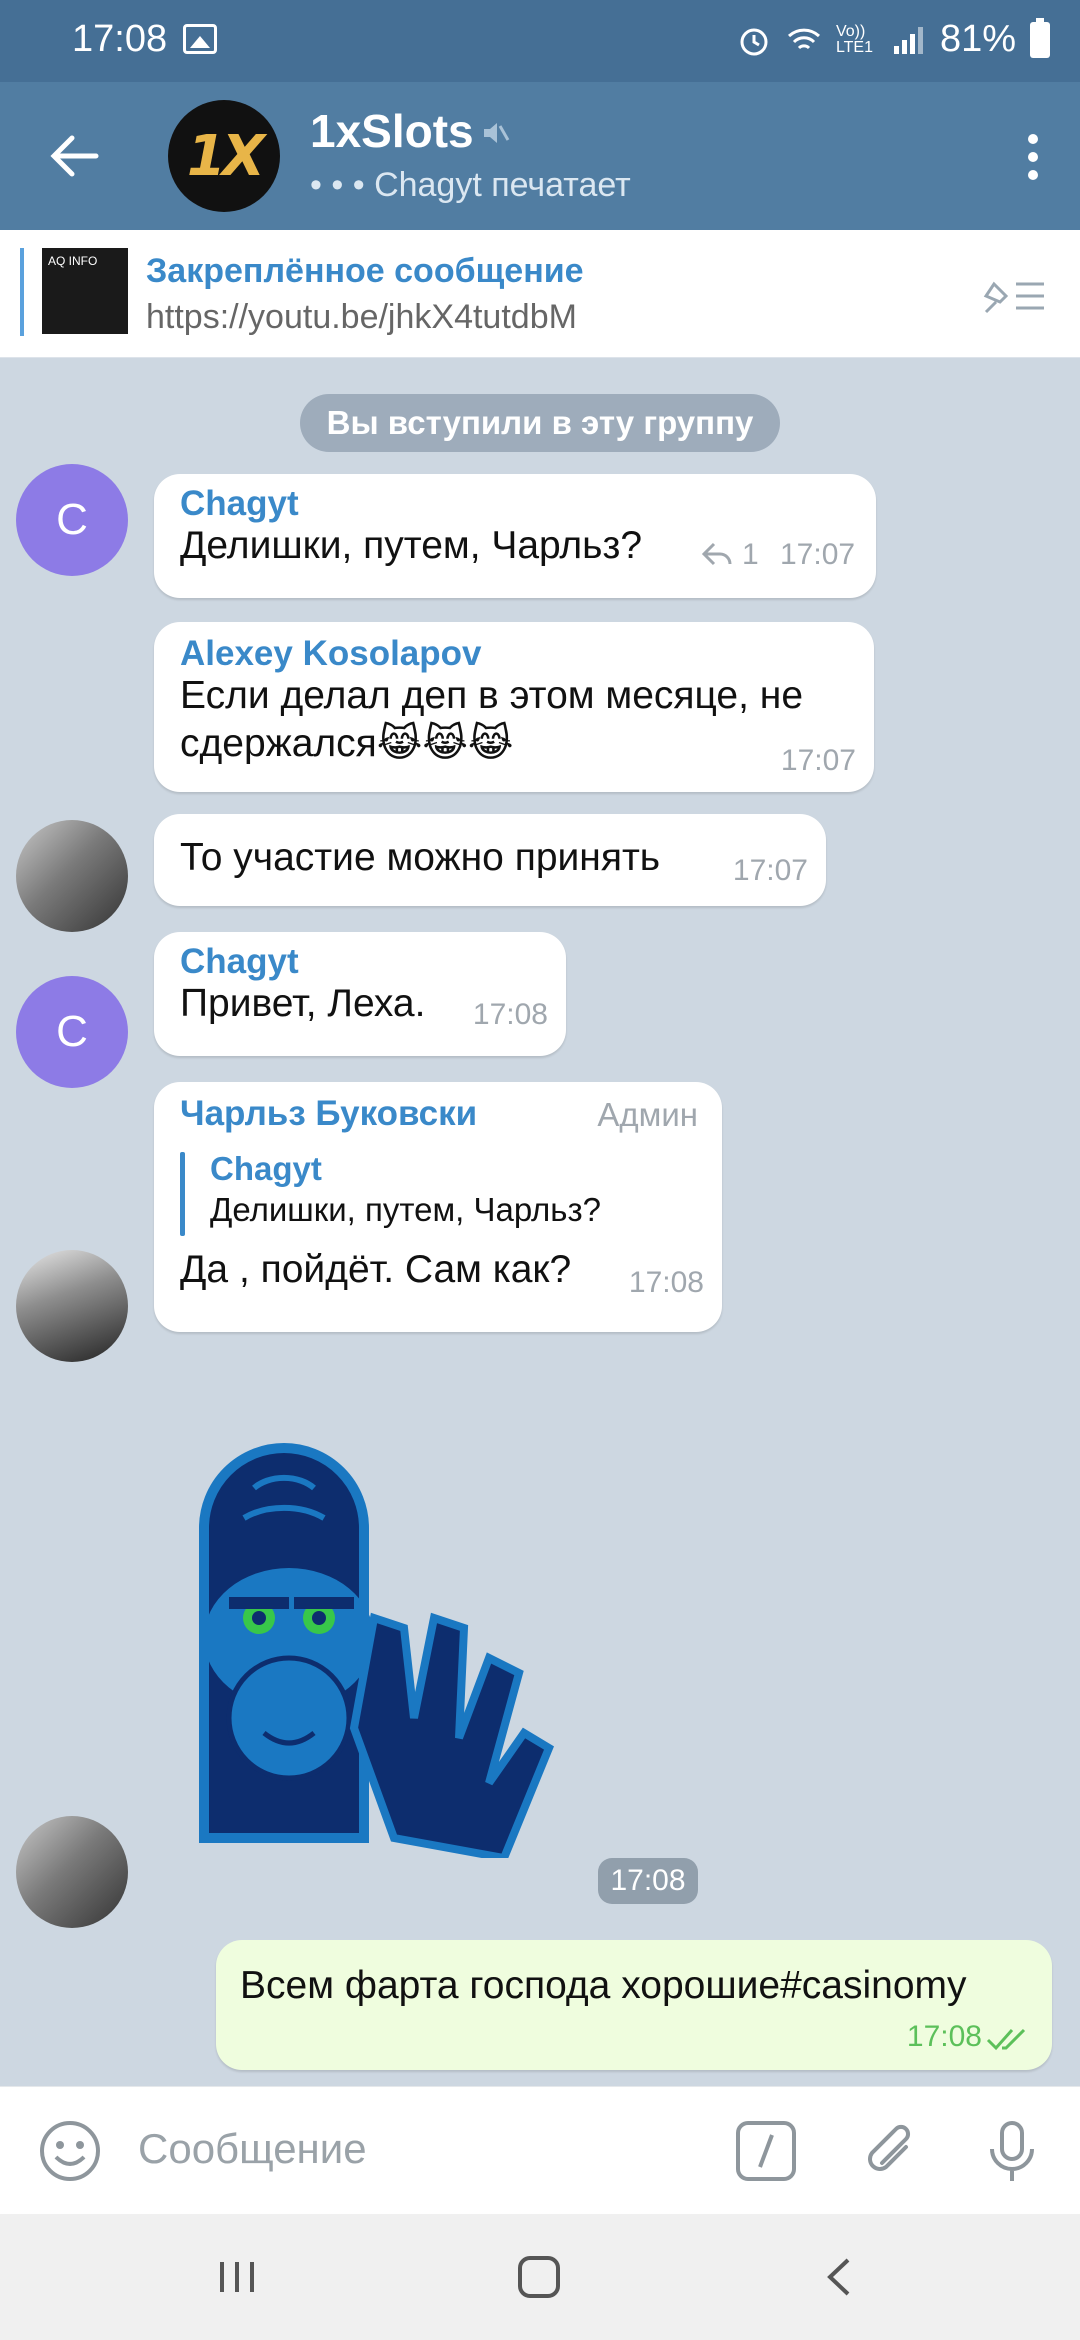 The width and height of the screenshot is (1080, 2340). I want to click on pinned-list-icon, so click(1015, 295).